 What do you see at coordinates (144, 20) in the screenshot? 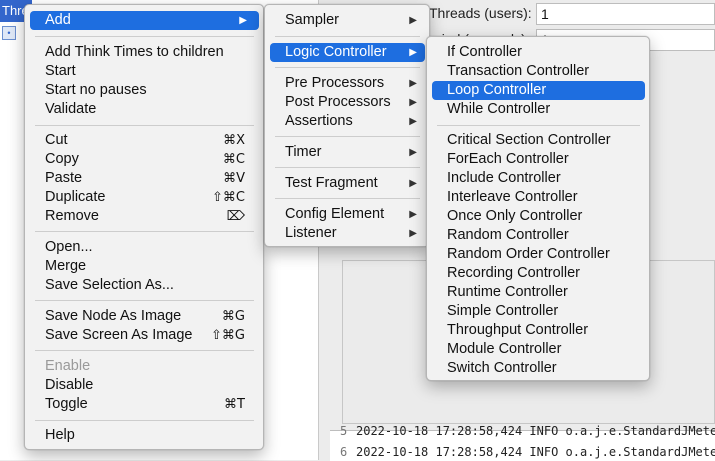
I see `menu-item-add: Add ▶` at bounding box center [144, 20].